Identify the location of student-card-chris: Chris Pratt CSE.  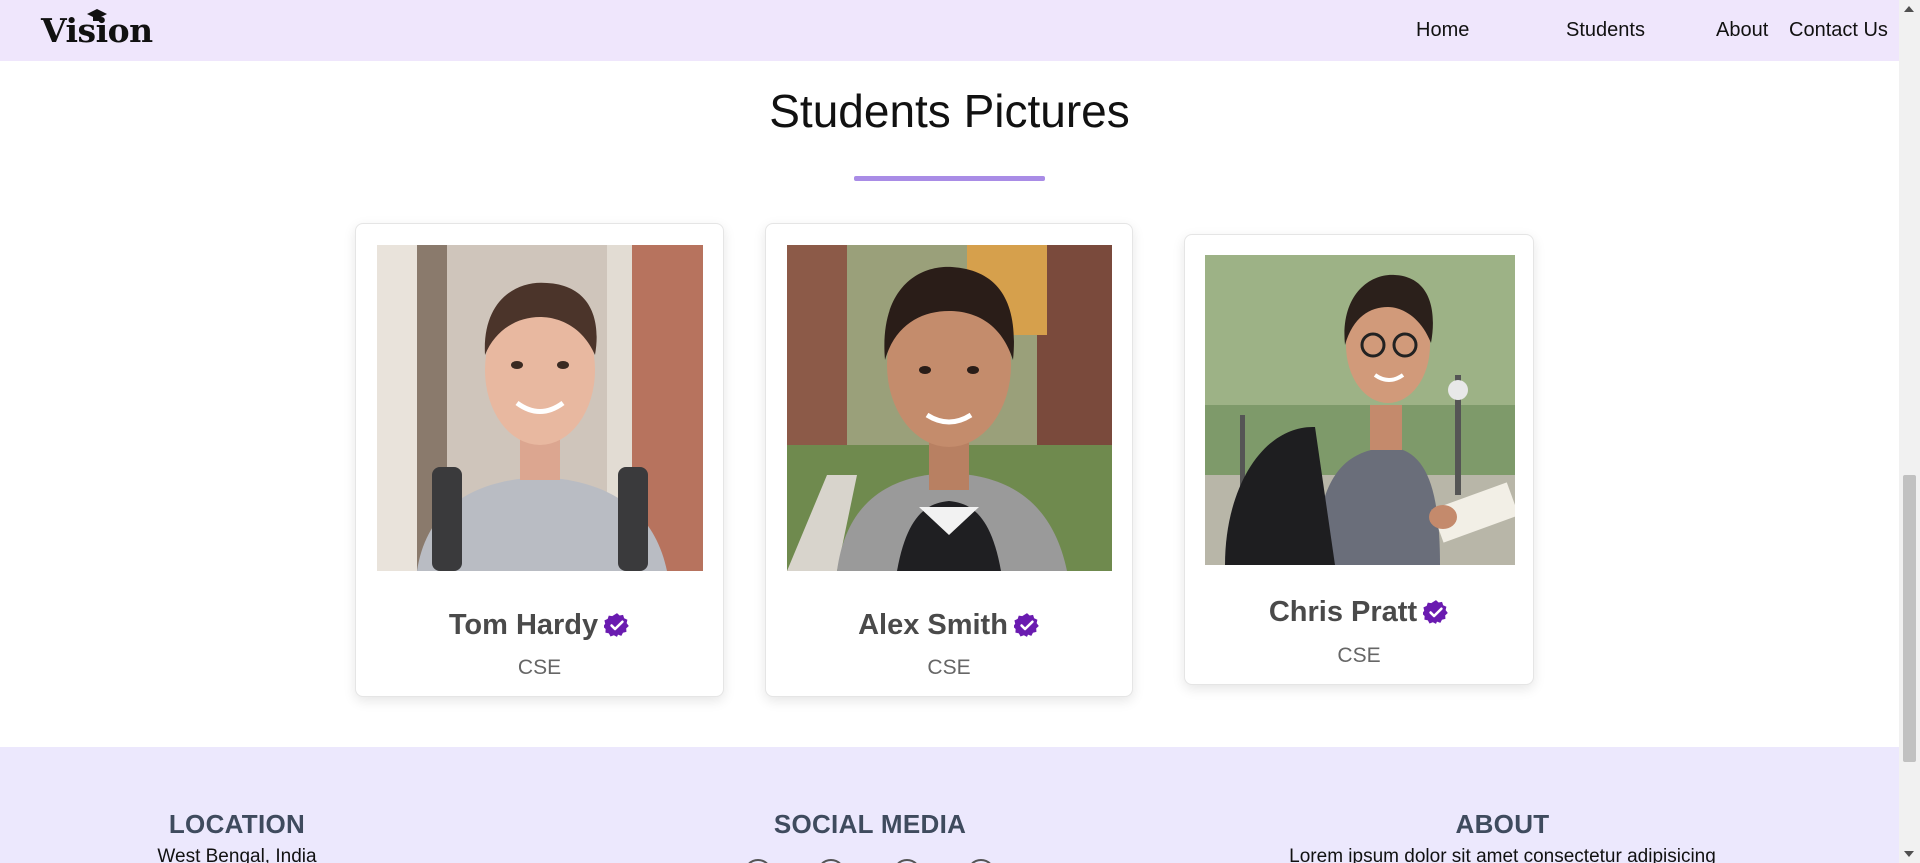
(1359, 459).